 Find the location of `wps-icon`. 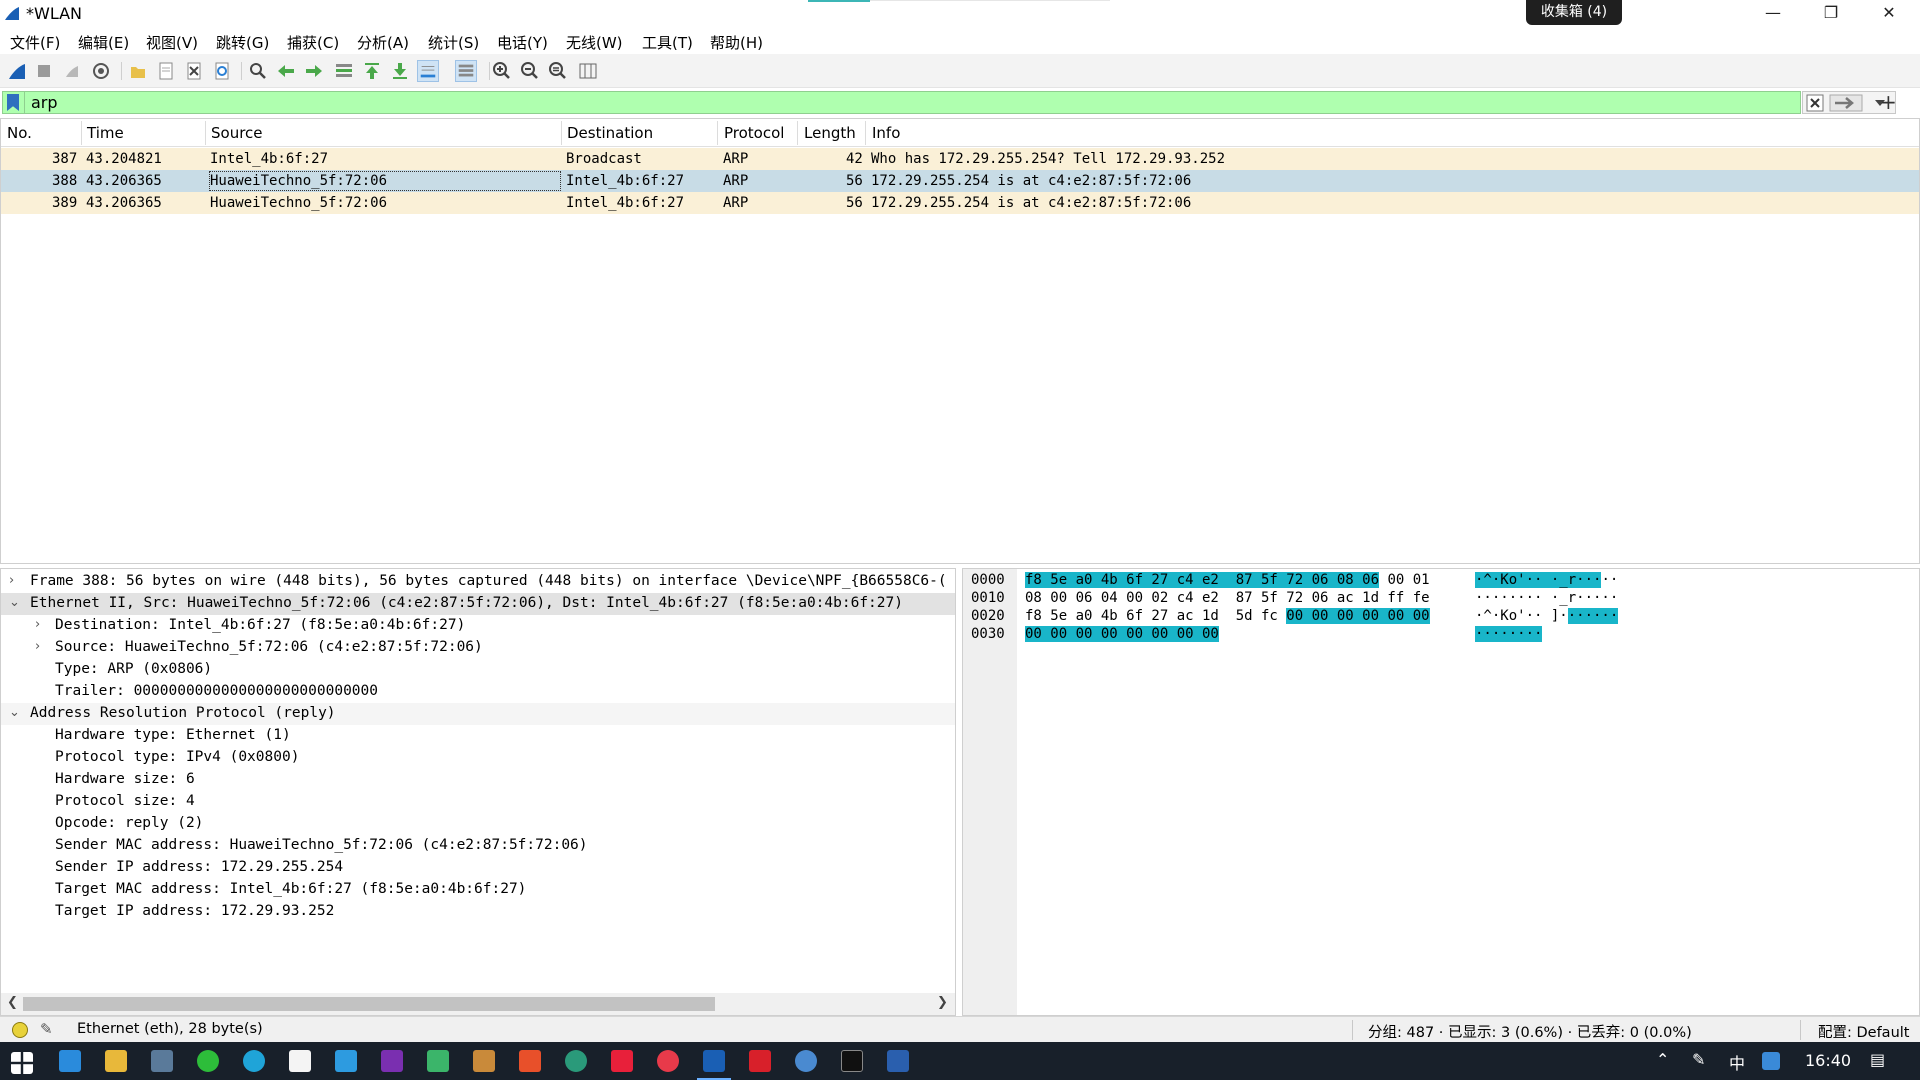

wps-icon is located at coordinates (760, 1061).